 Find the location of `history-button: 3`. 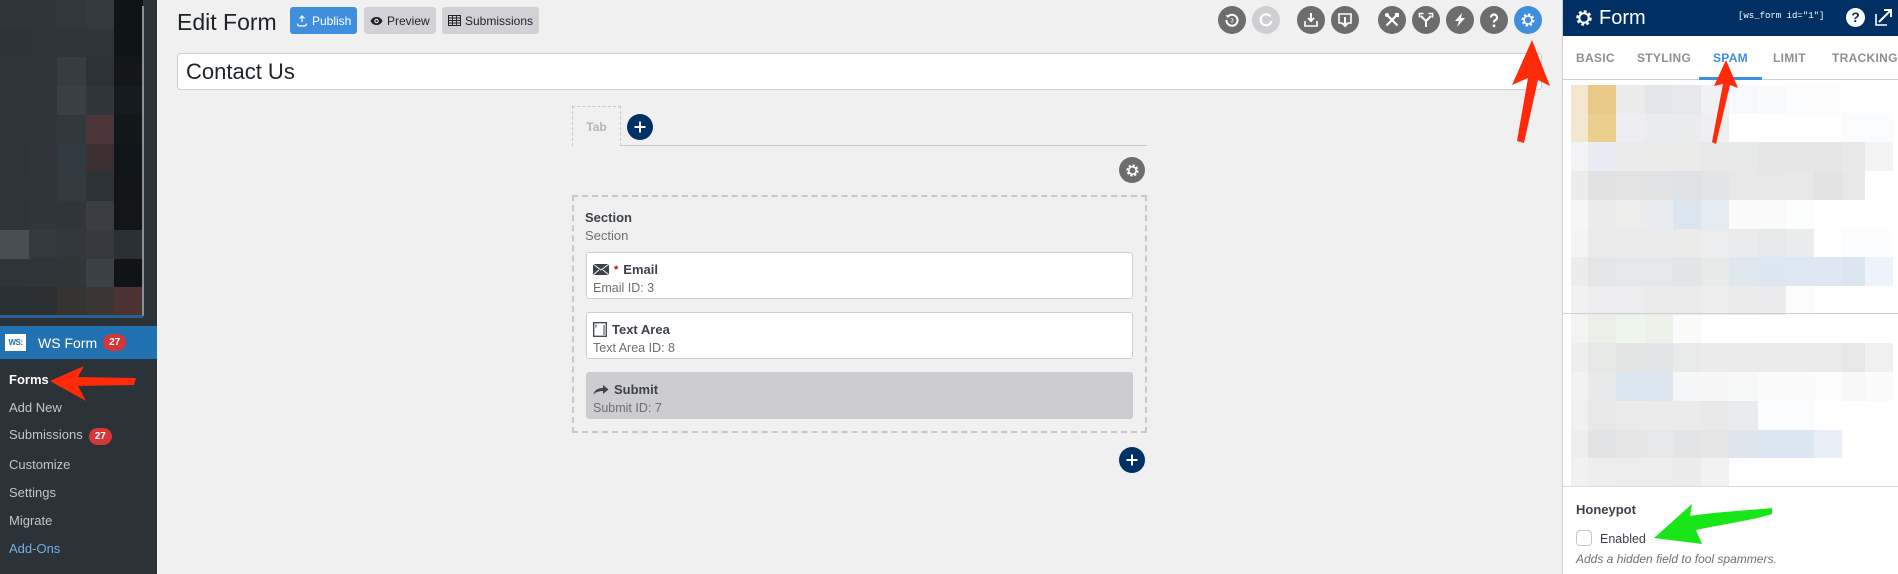

history-button: 3 is located at coordinates (1232, 20).